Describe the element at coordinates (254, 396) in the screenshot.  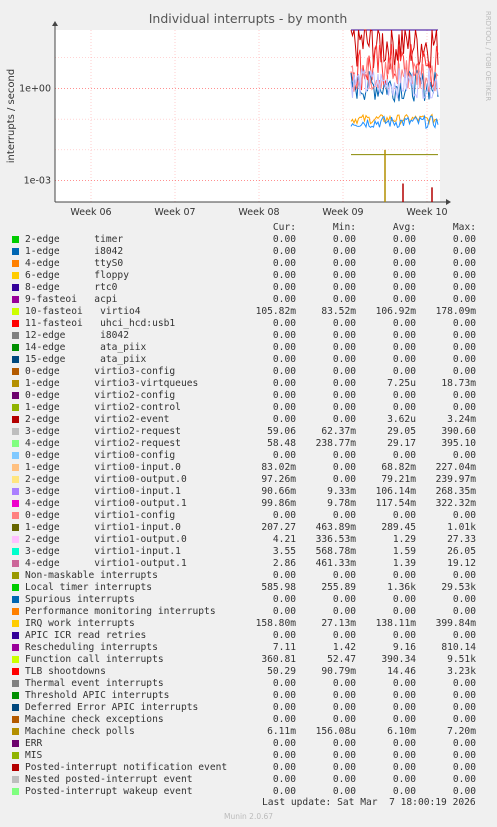
I see `legend-row: 0-edge virtio2-config 0.00 0.00 0.00 0.00` at that location.